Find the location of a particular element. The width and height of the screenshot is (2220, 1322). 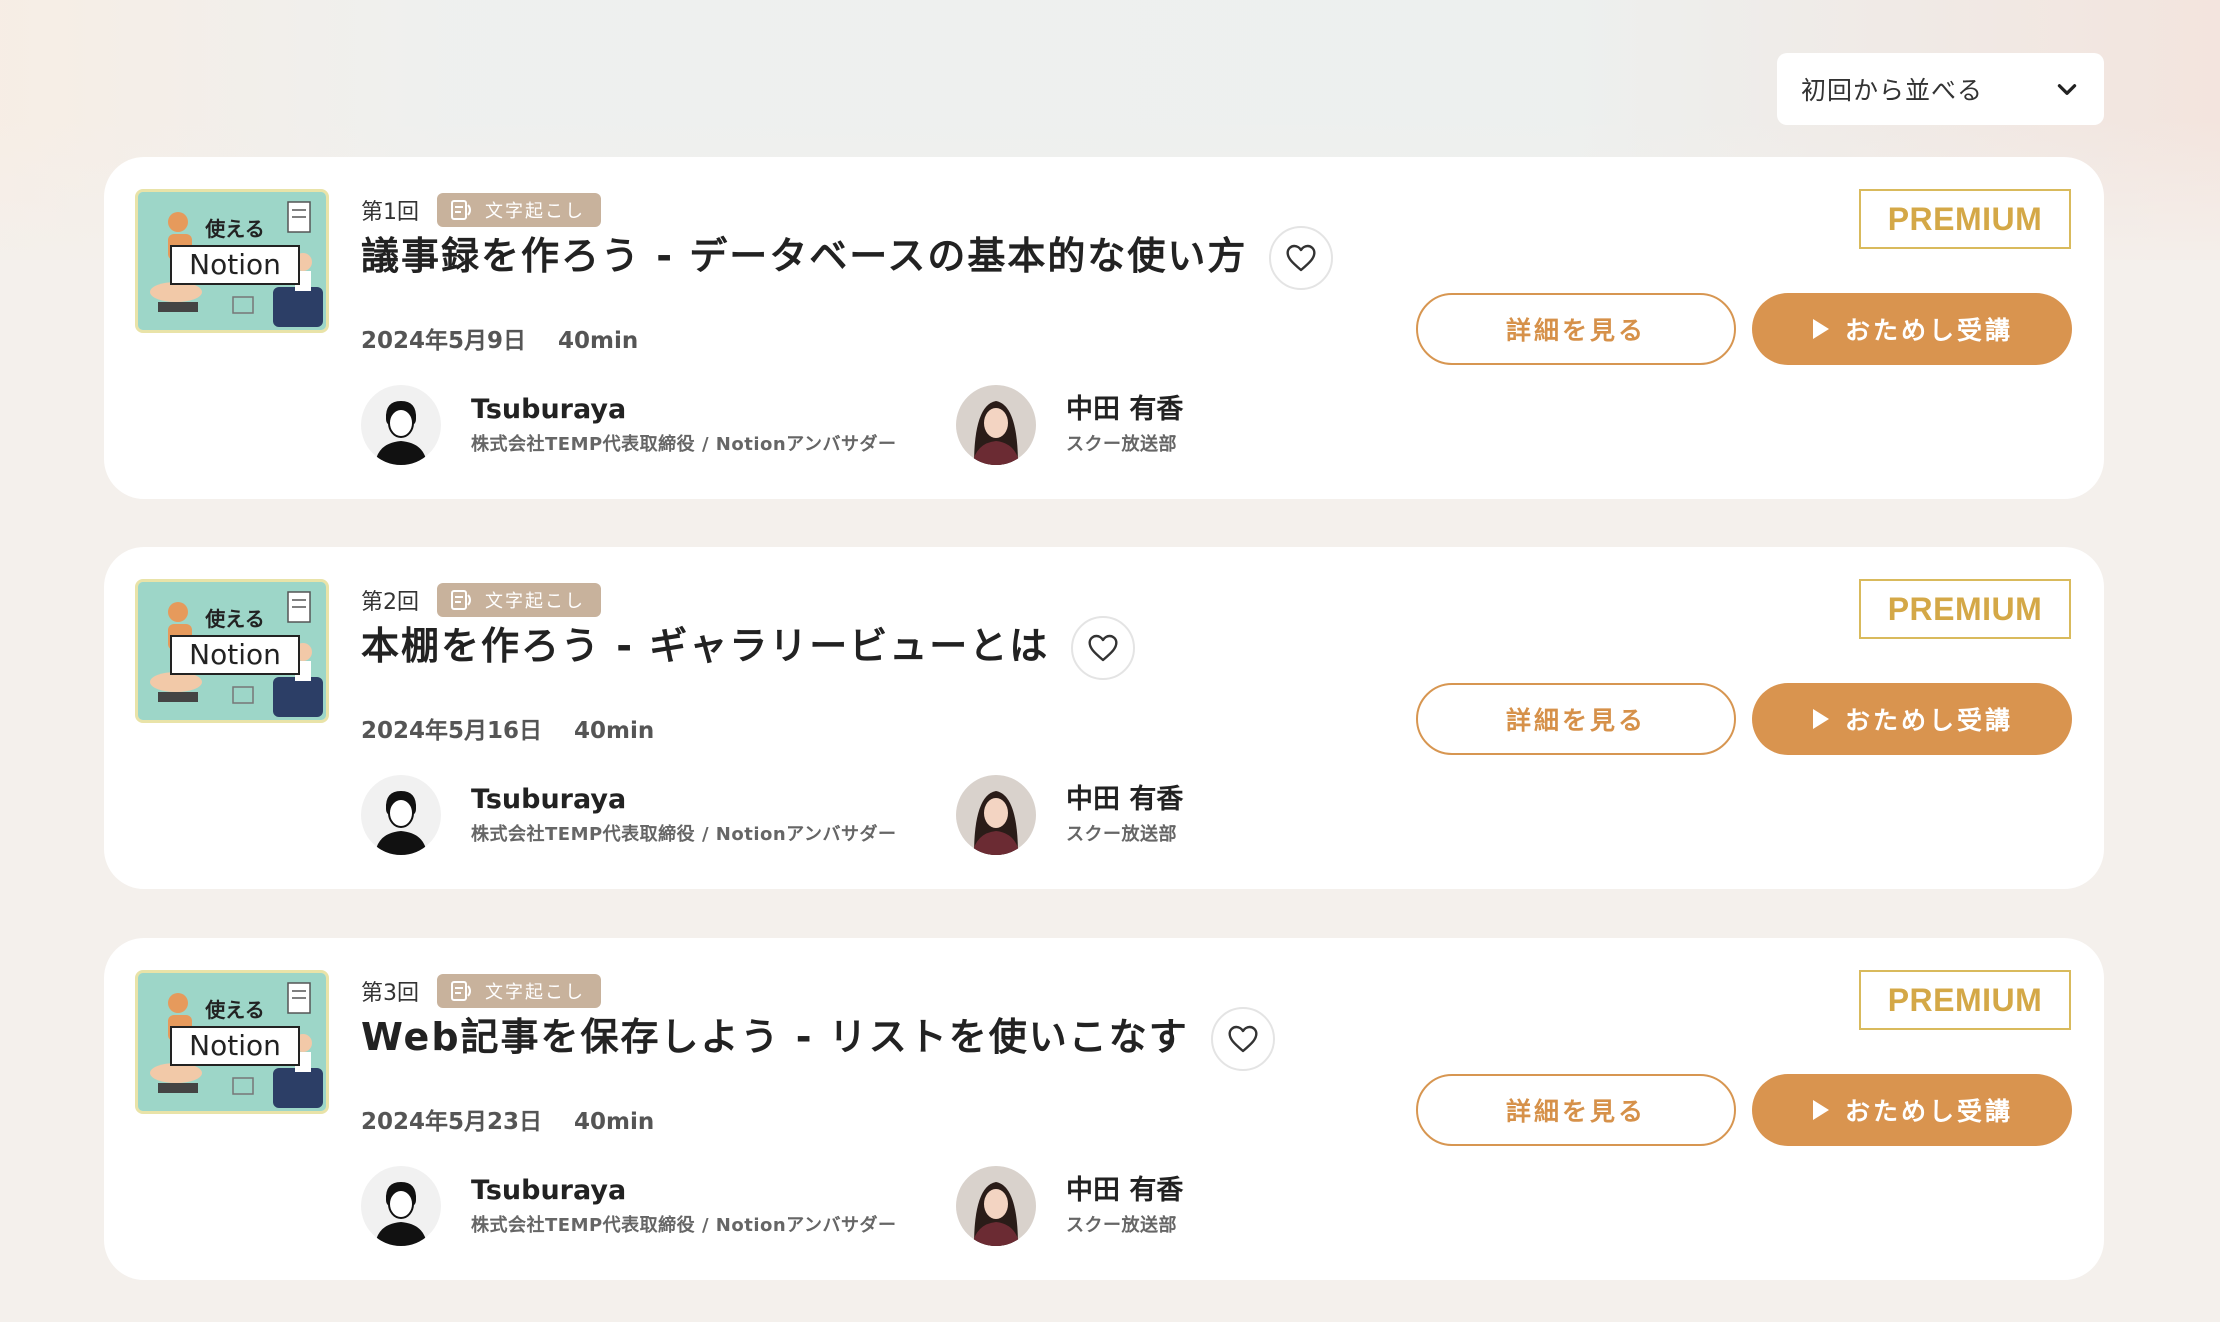

episode-meta-row: 第2回 文字起こし is located at coordinates (481, 600).